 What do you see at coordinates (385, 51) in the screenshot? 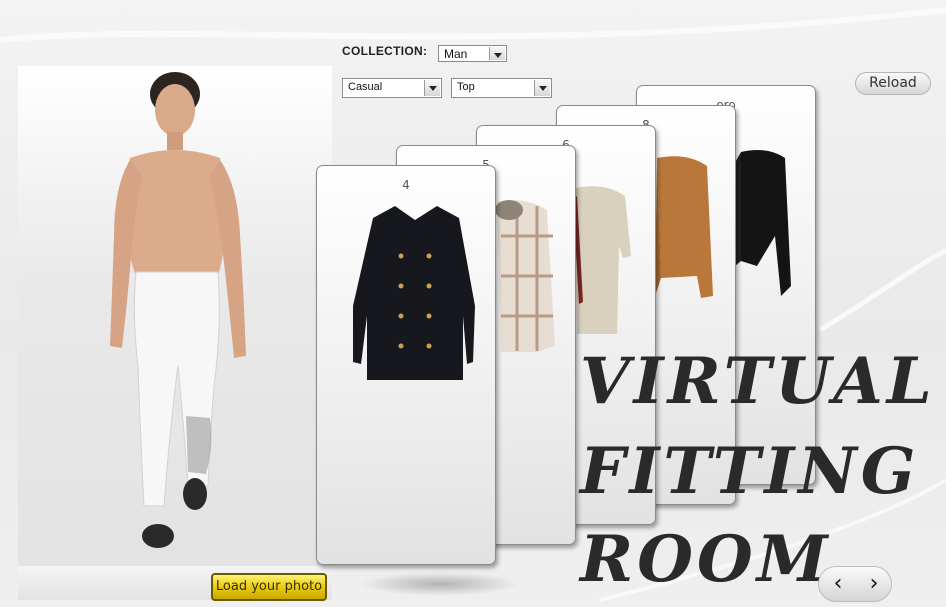
I see `collection-label: COLLECTION:` at bounding box center [385, 51].